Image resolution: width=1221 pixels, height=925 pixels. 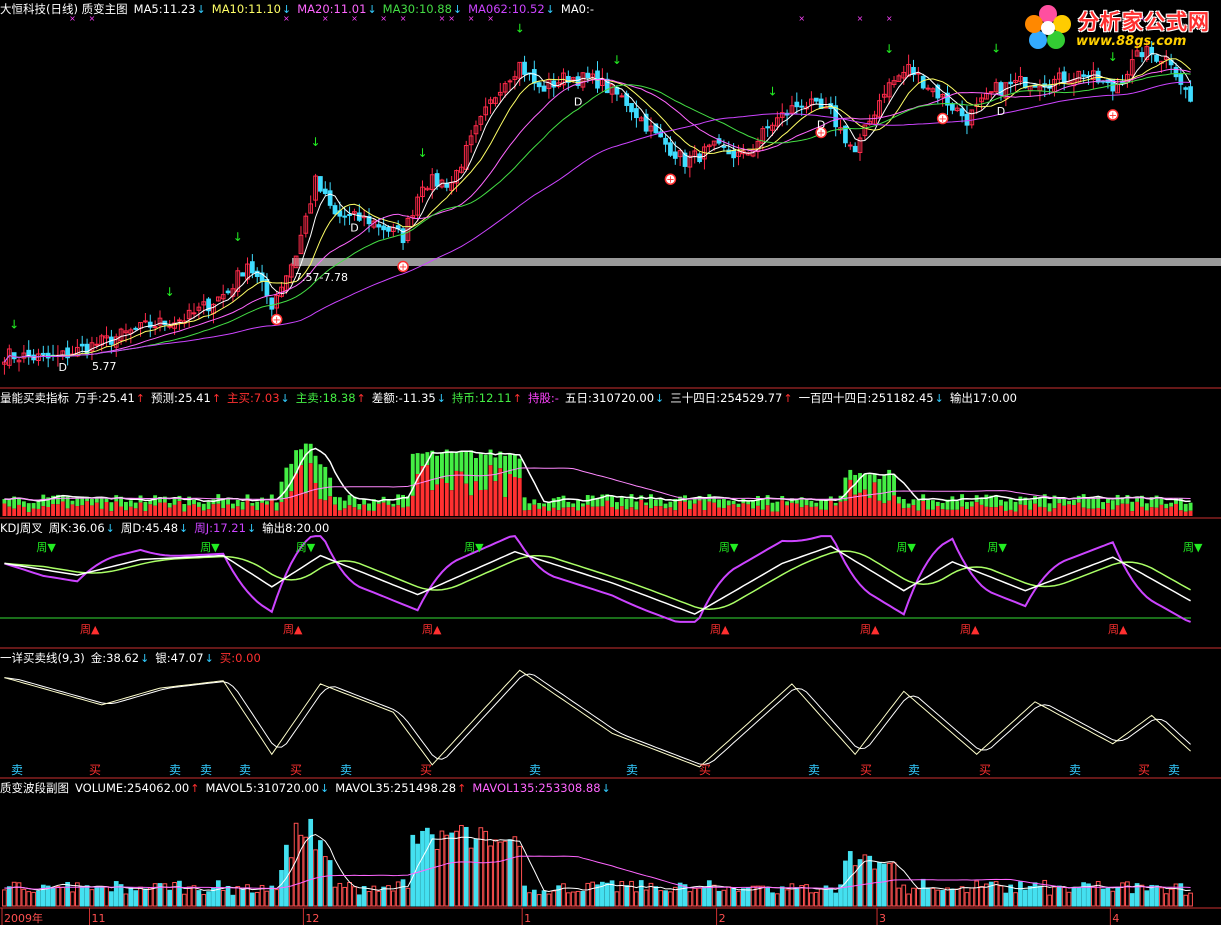 What do you see at coordinates (889, 18) in the screenshot?
I see `top-cross-mark: ×` at bounding box center [889, 18].